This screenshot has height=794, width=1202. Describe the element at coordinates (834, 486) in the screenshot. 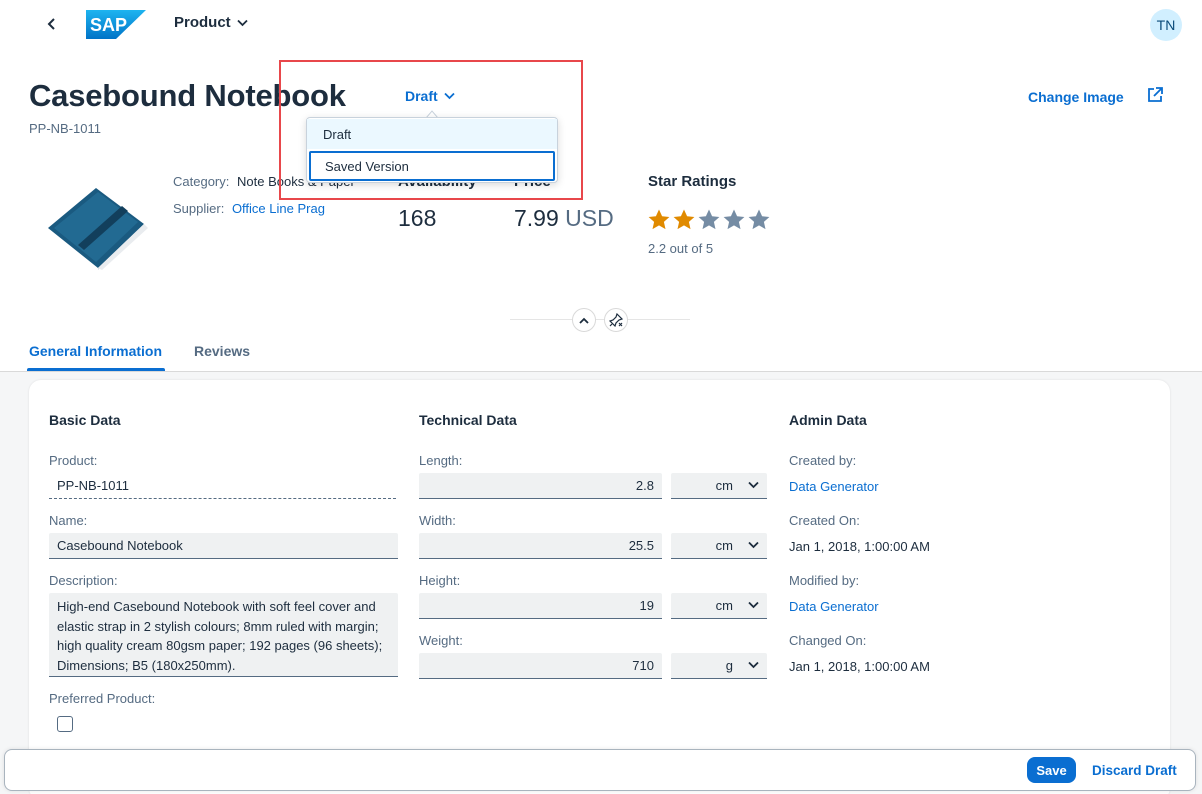

I see `created-by-link: Data Generator` at that location.